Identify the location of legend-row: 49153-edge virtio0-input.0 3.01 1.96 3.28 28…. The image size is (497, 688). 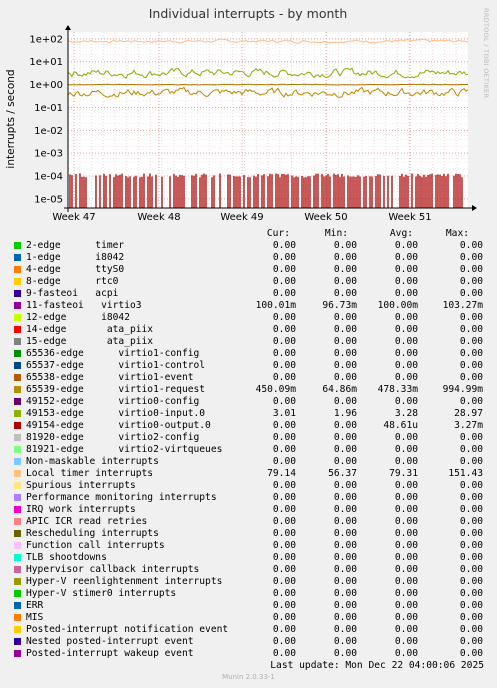
(248, 414).